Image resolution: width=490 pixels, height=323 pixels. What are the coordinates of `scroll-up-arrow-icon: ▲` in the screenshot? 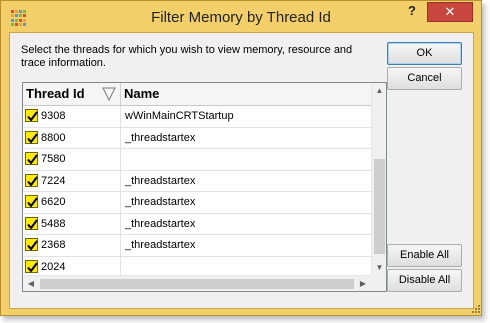 It's located at (379, 90).